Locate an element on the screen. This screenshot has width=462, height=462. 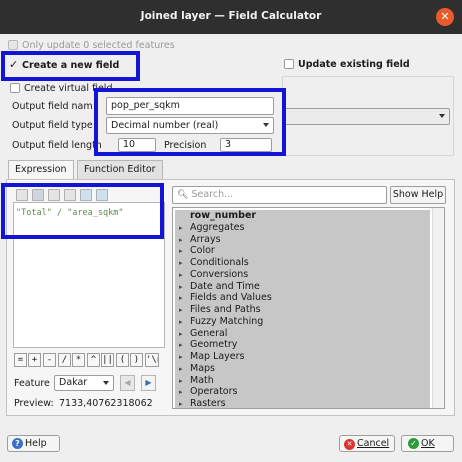
window-title: Joined layer — Field Calculator is located at coordinates (231, 16).